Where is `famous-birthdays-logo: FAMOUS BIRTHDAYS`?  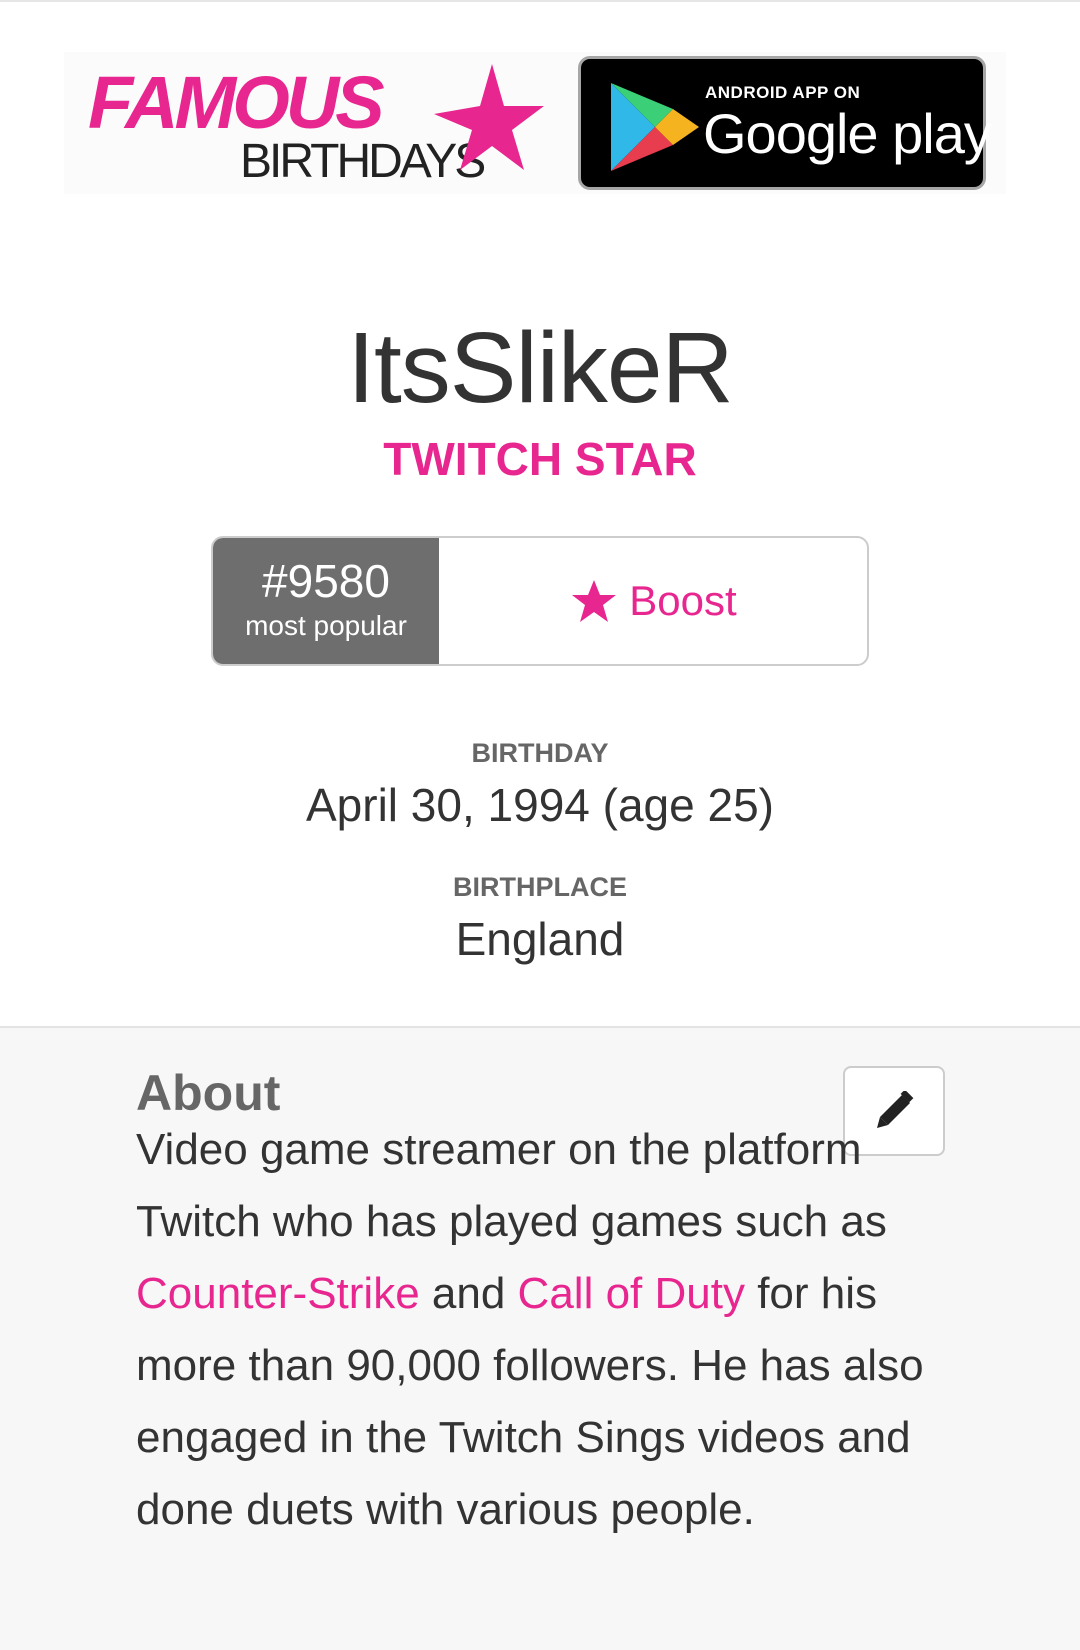
famous-birthdays-logo: FAMOUS BIRTHDAYS is located at coordinates (316, 126).